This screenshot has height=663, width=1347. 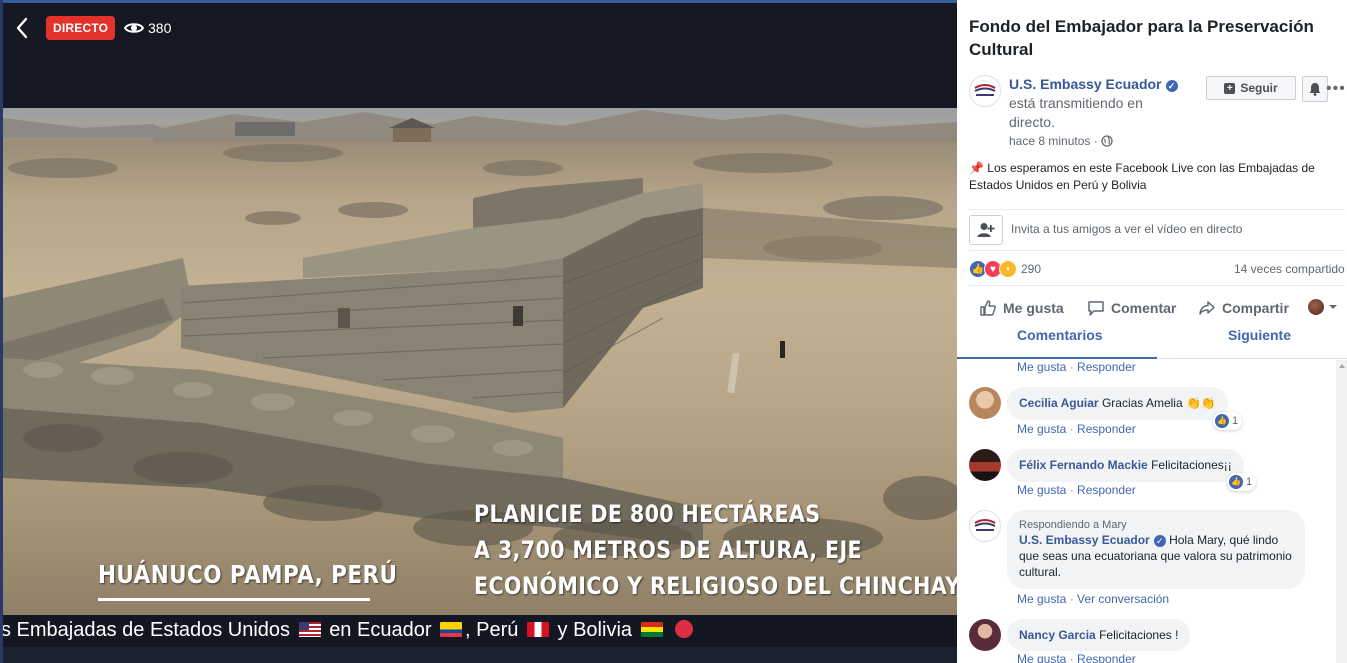 I want to click on comment-label: Comentar, so click(x=1144, y=308).